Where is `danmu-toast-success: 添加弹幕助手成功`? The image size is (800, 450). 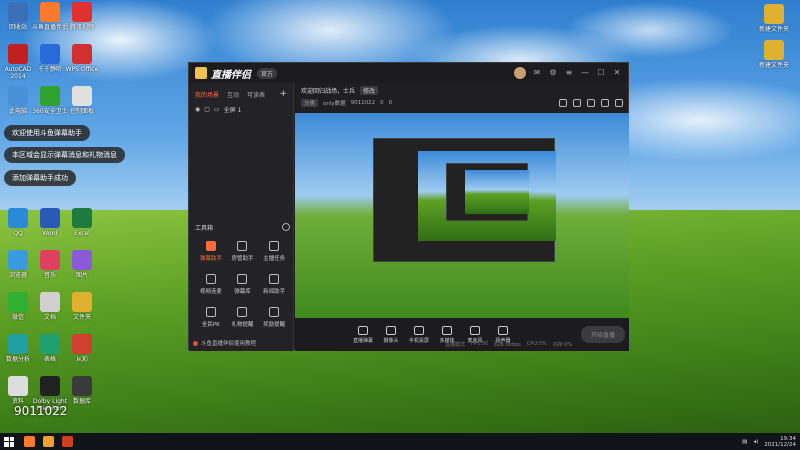
danmu-toast-success: 添加弹幕助手成功 is located at coordinates (40, 178).